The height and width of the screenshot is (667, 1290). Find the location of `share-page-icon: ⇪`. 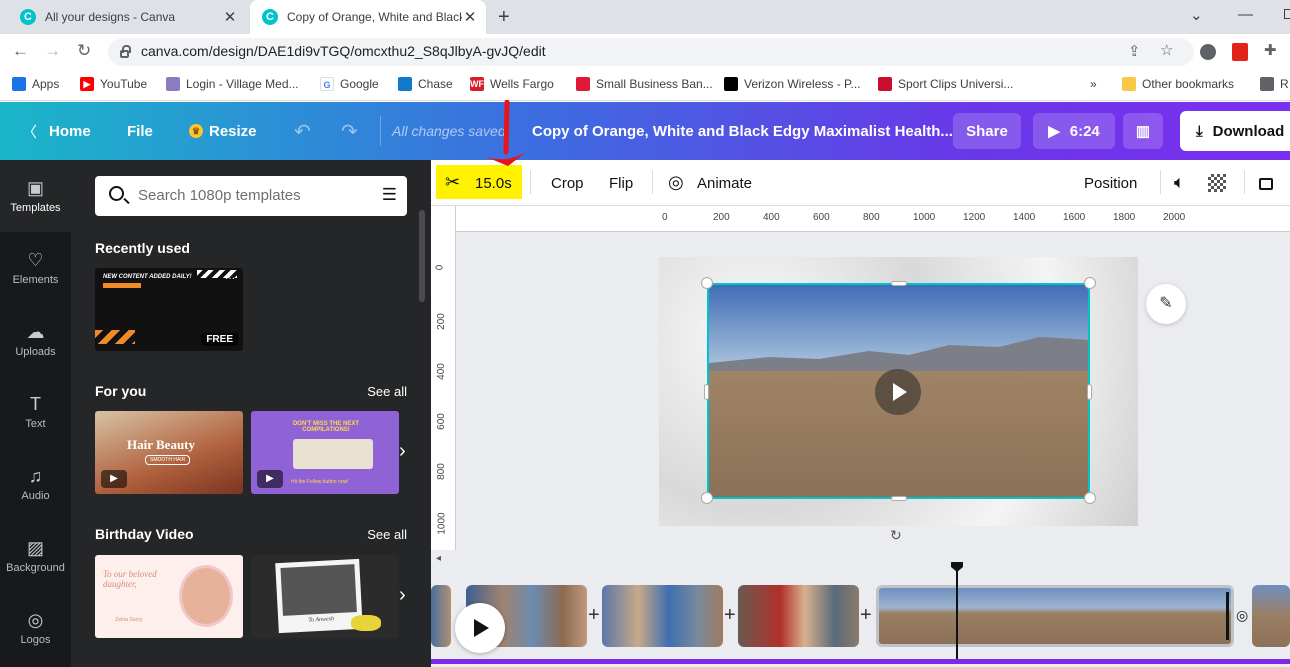

share-page-icon: ⇪ is located at coordinates (1134, 51).